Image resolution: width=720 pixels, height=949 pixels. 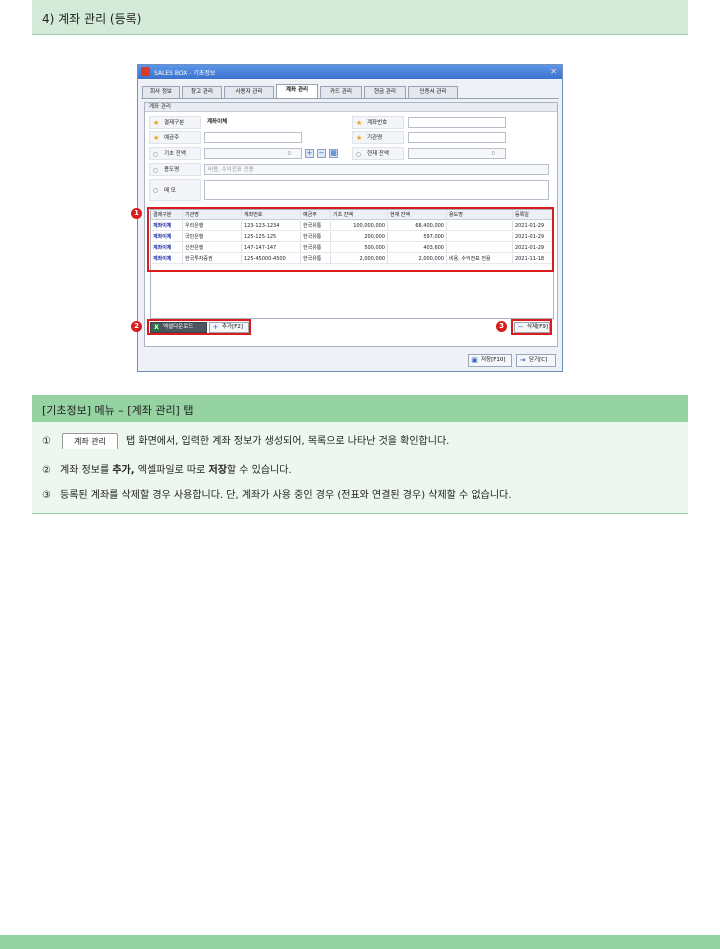 What do you see at coordinates (175, 122) in the screenshot?
I see `type-label: ★ 결제구분` at bounding box center [175, 122].